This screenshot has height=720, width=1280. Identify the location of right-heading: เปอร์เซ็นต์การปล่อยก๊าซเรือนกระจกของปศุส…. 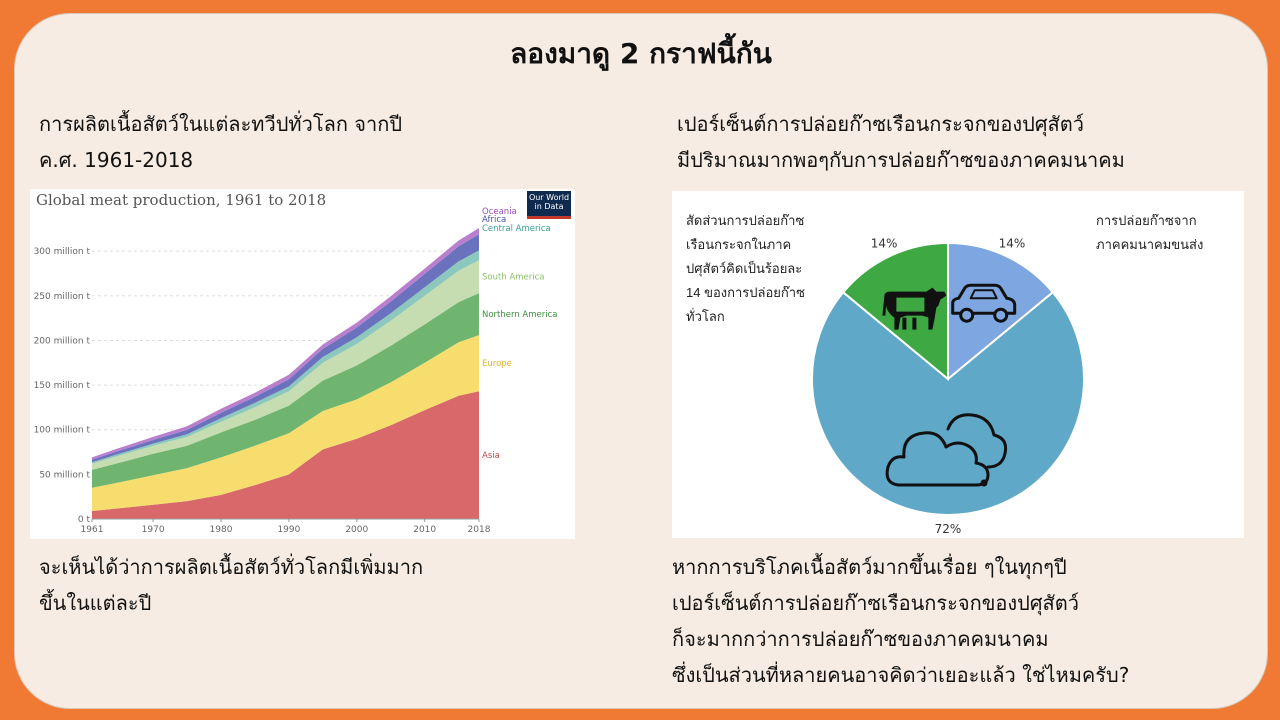
(901, 142).